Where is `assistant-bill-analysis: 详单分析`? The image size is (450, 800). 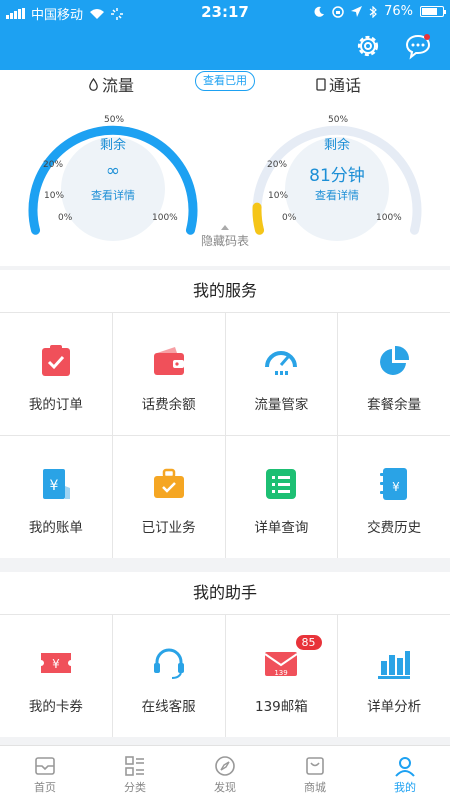
assistant-bill-analysis: 详单分析 is located at coordinates (394, 676).